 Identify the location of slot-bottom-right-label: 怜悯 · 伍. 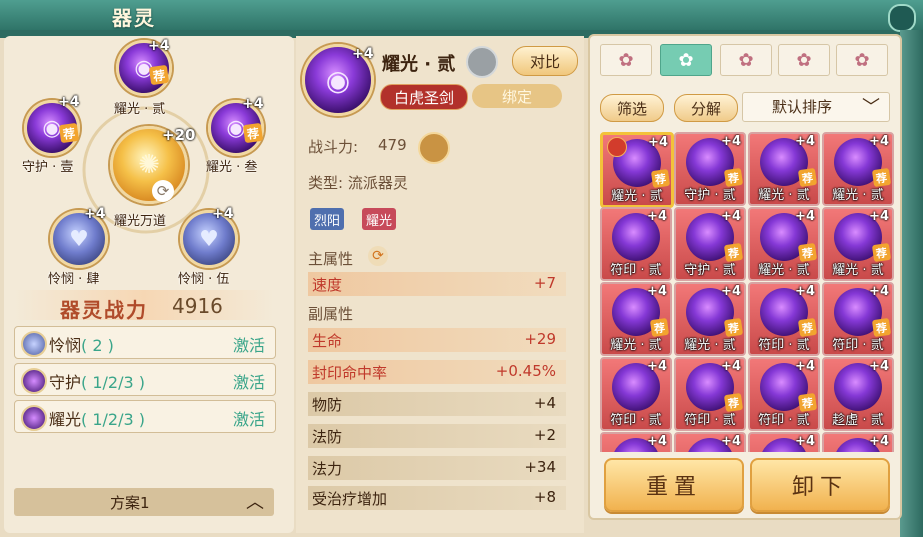
(204, 279).